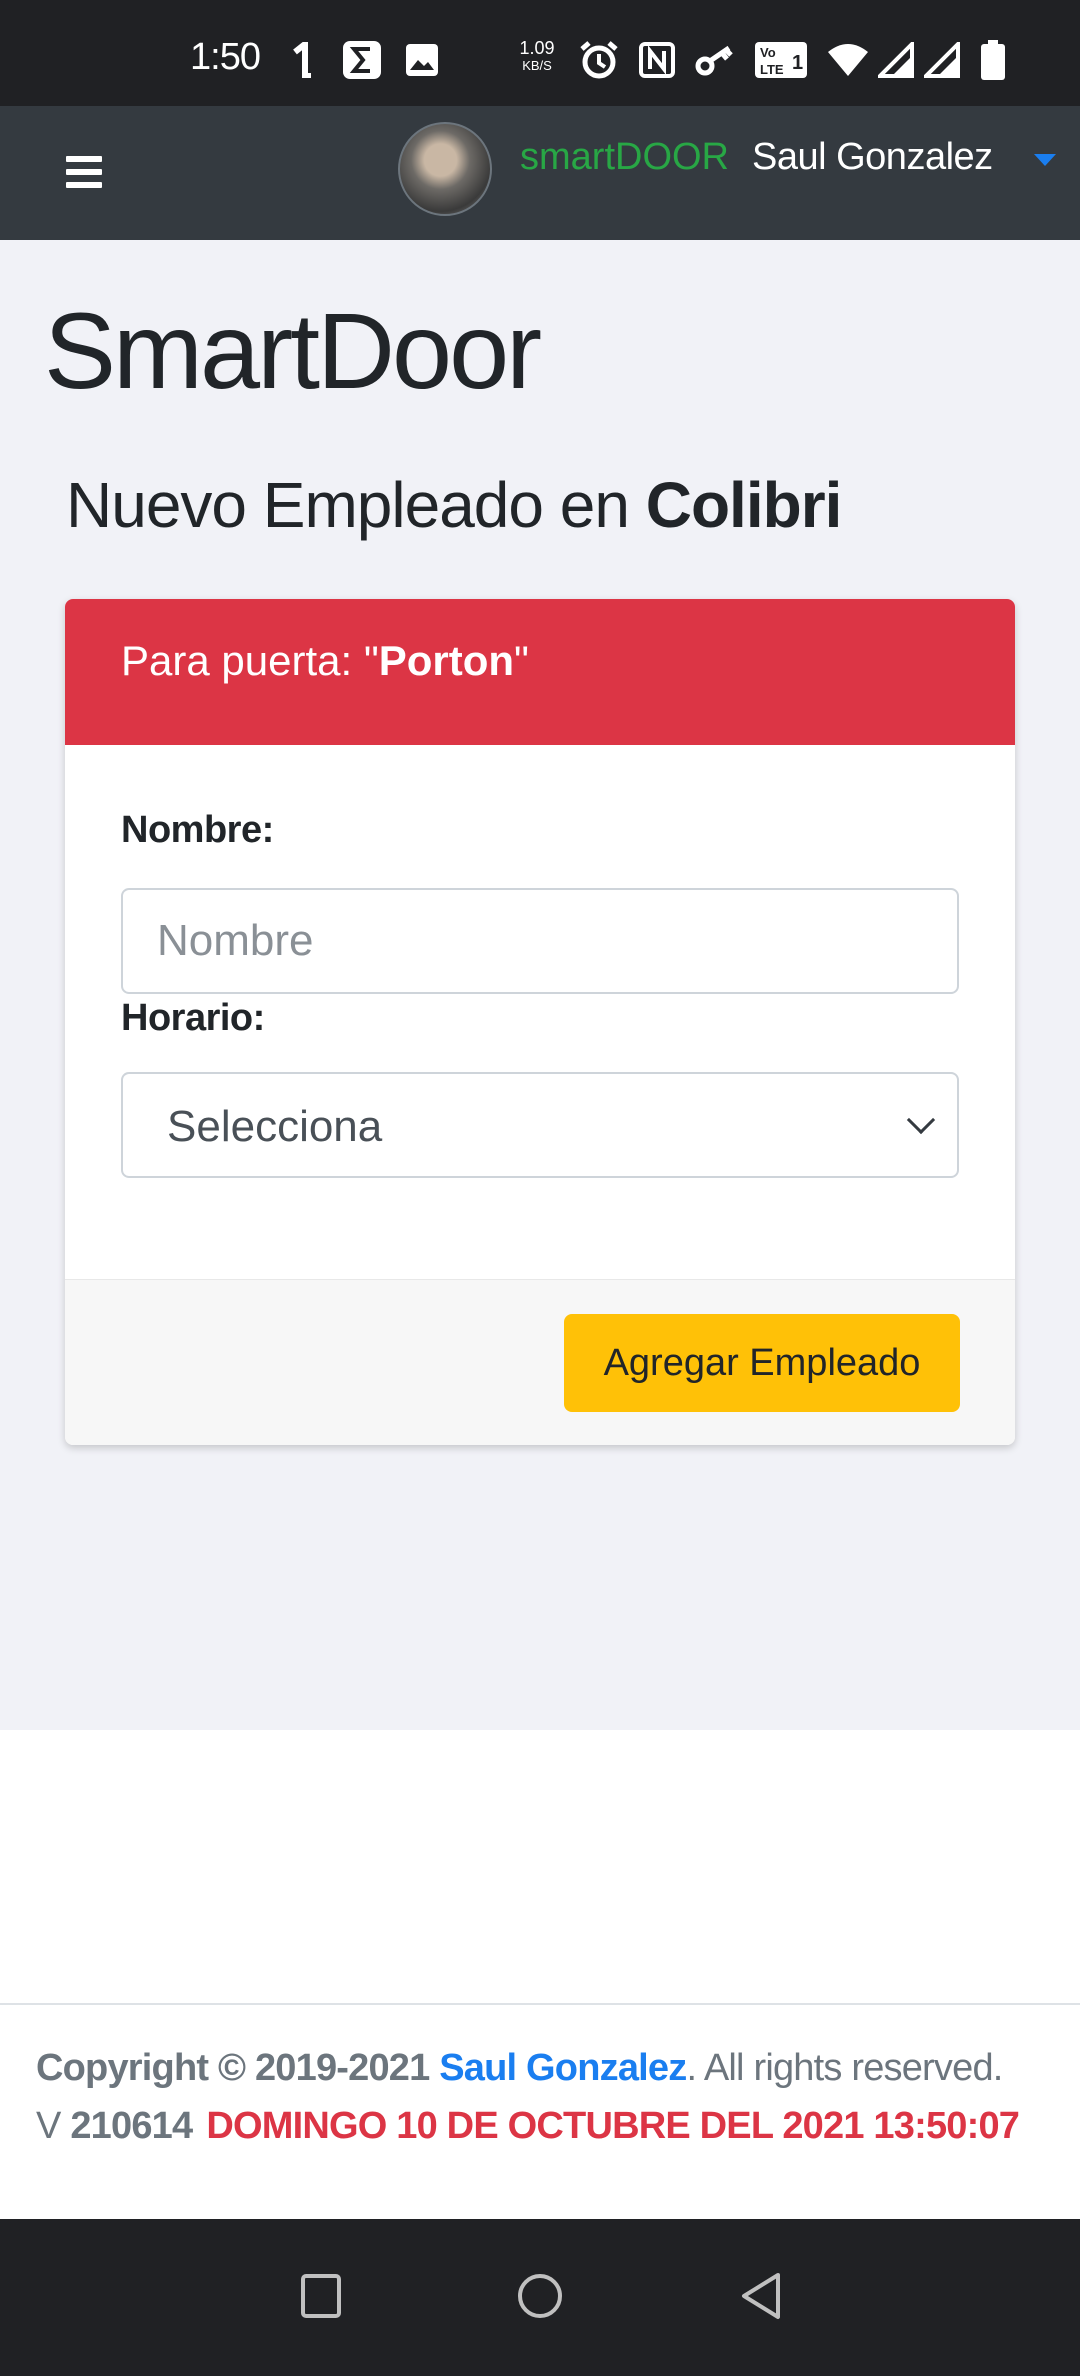 This screenshot has height=2376, width=1080. What do you see at coordinates (446, 660) in the screenshot?
I see `door-name: Porton` at bounding box center [446, 660].